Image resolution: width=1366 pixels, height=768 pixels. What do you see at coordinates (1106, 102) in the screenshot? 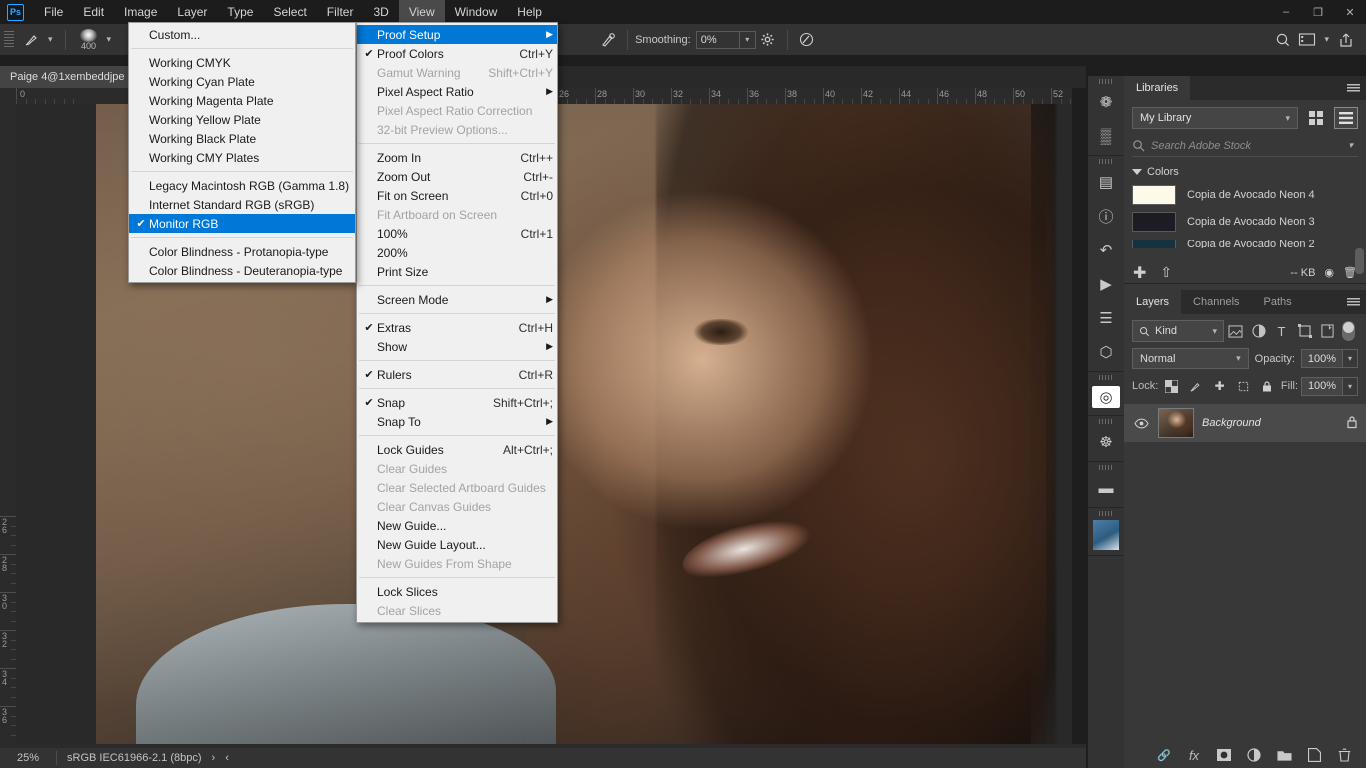
I see `color-panel-icon: ❁` at bounding box center [1106, 102].